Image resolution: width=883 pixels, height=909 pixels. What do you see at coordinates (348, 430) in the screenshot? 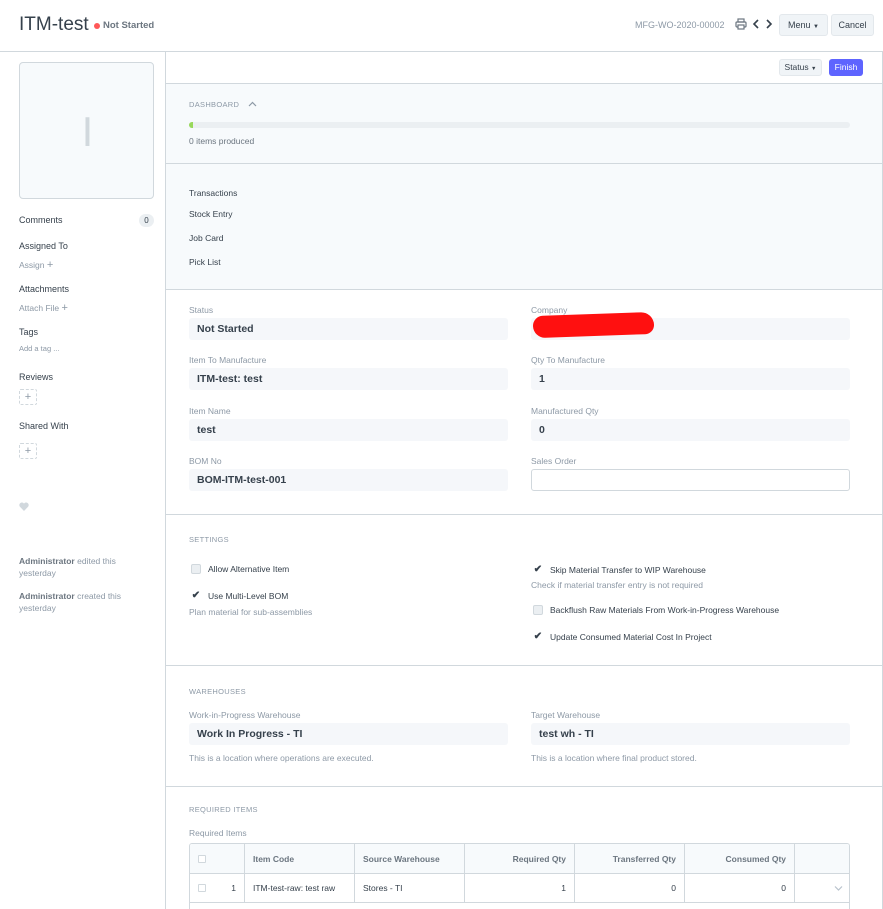
I see `item-name-field: test` at bounding box center [348, 430].